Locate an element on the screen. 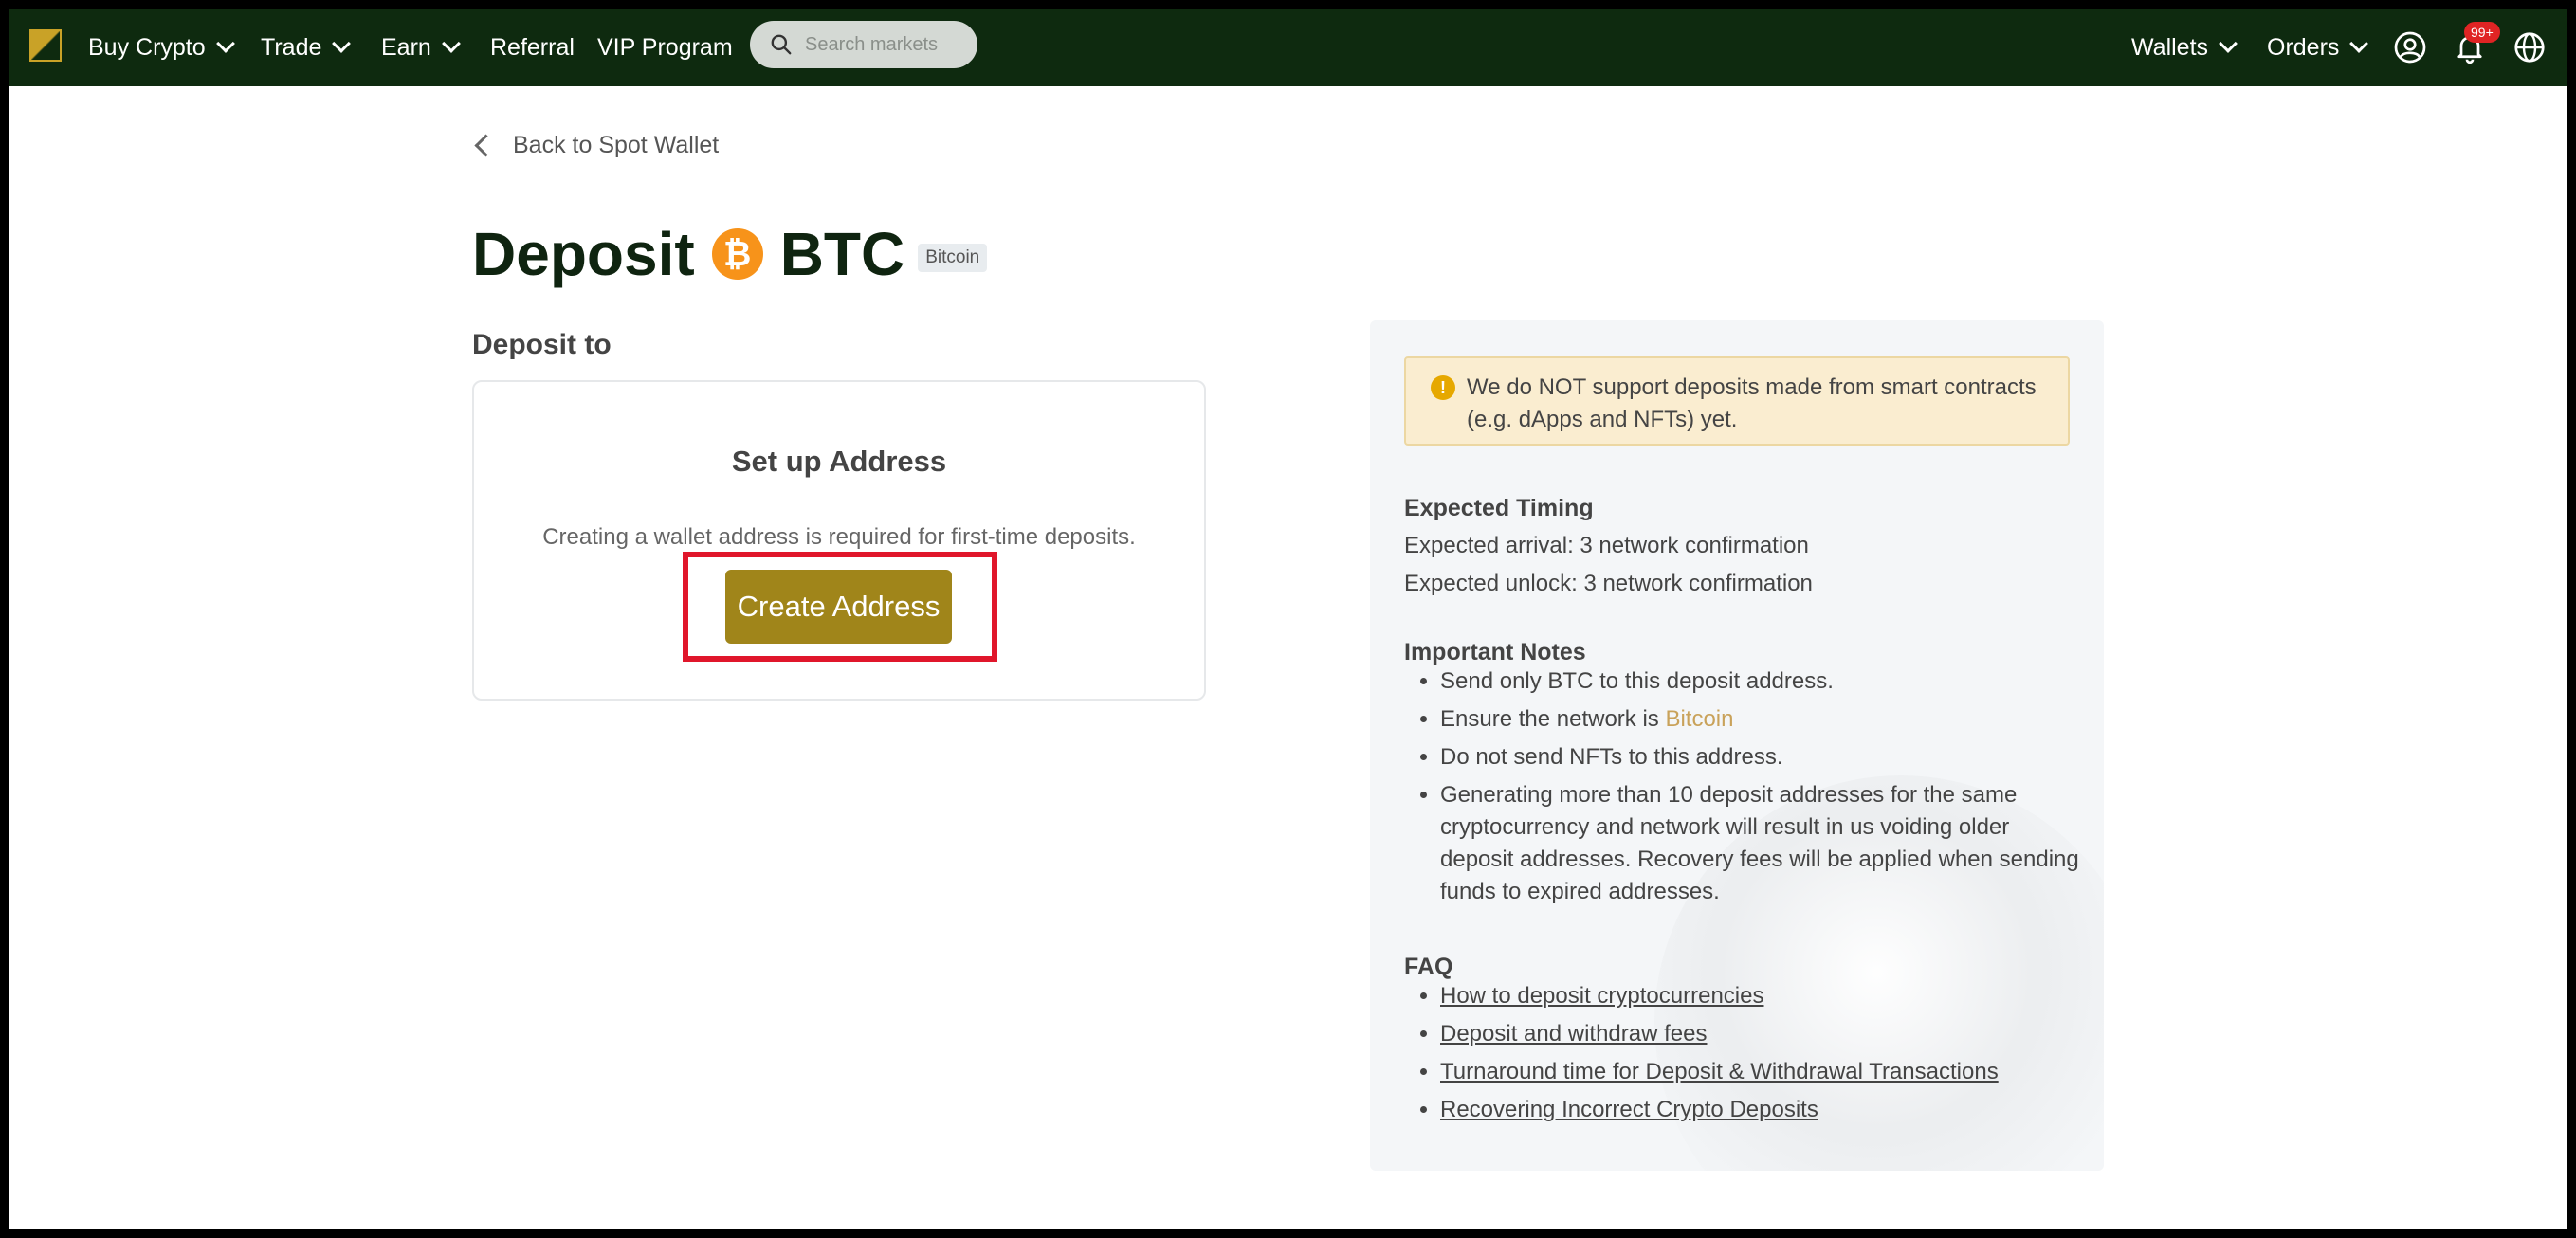  nav-earn: Earn is located at coordinates (421, 47).